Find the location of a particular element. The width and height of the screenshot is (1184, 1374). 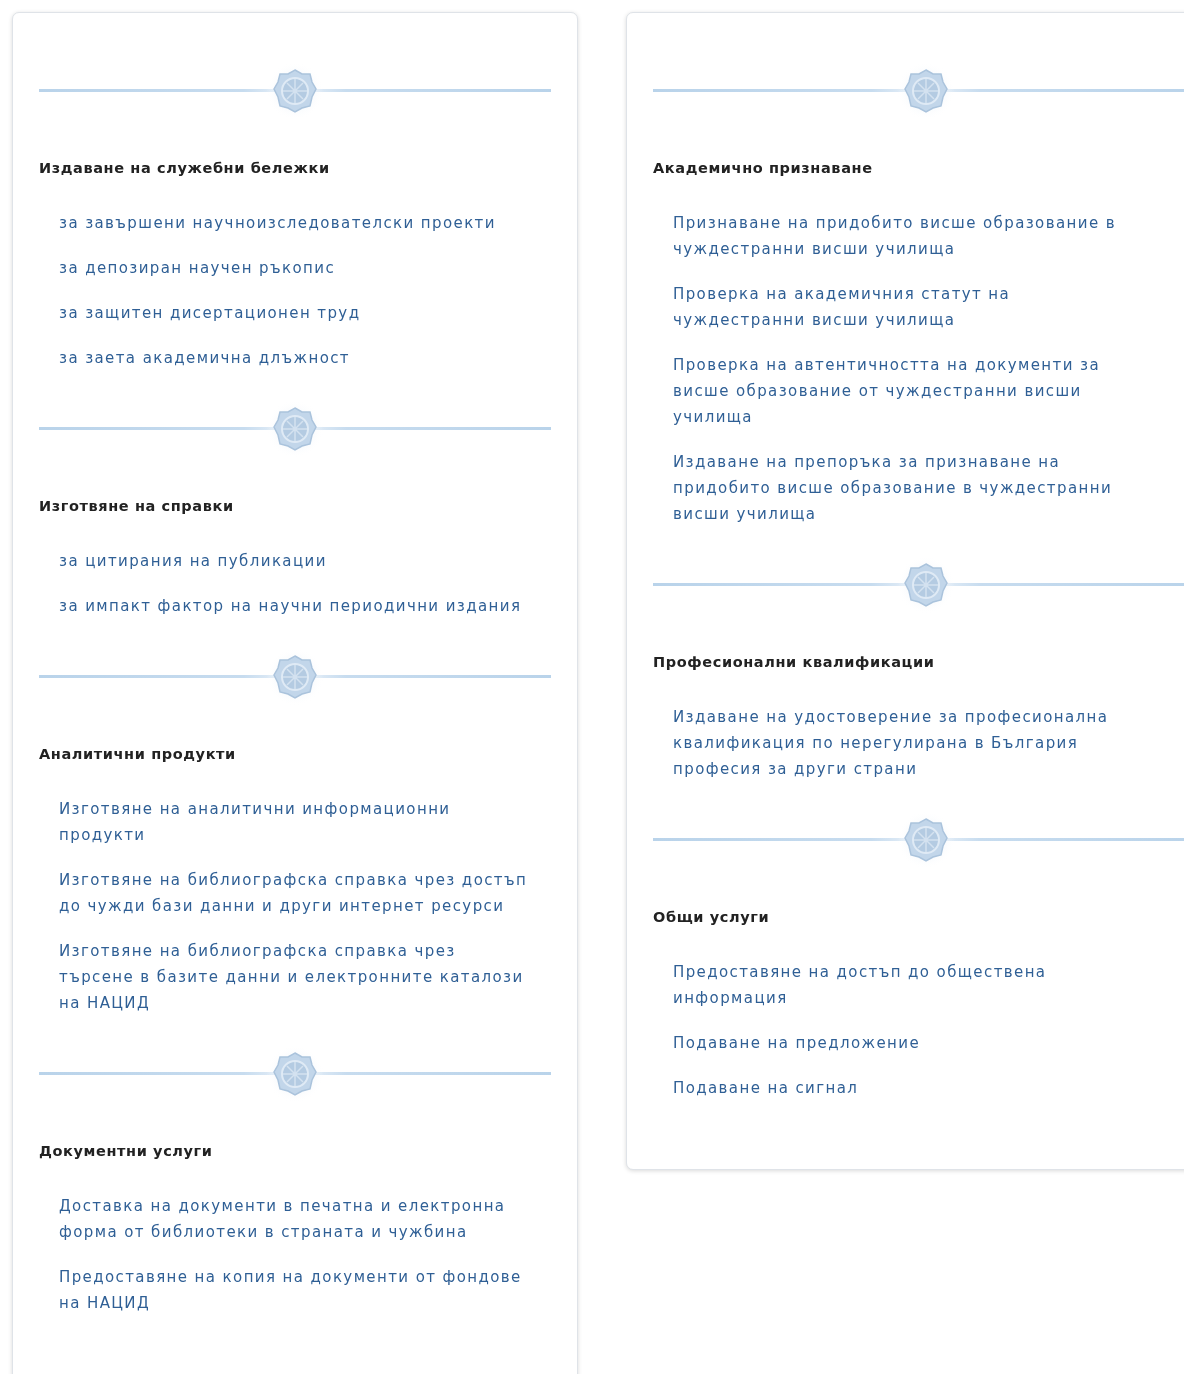

service-link: Подаване на предложение is located at coordinates (904, 1043).